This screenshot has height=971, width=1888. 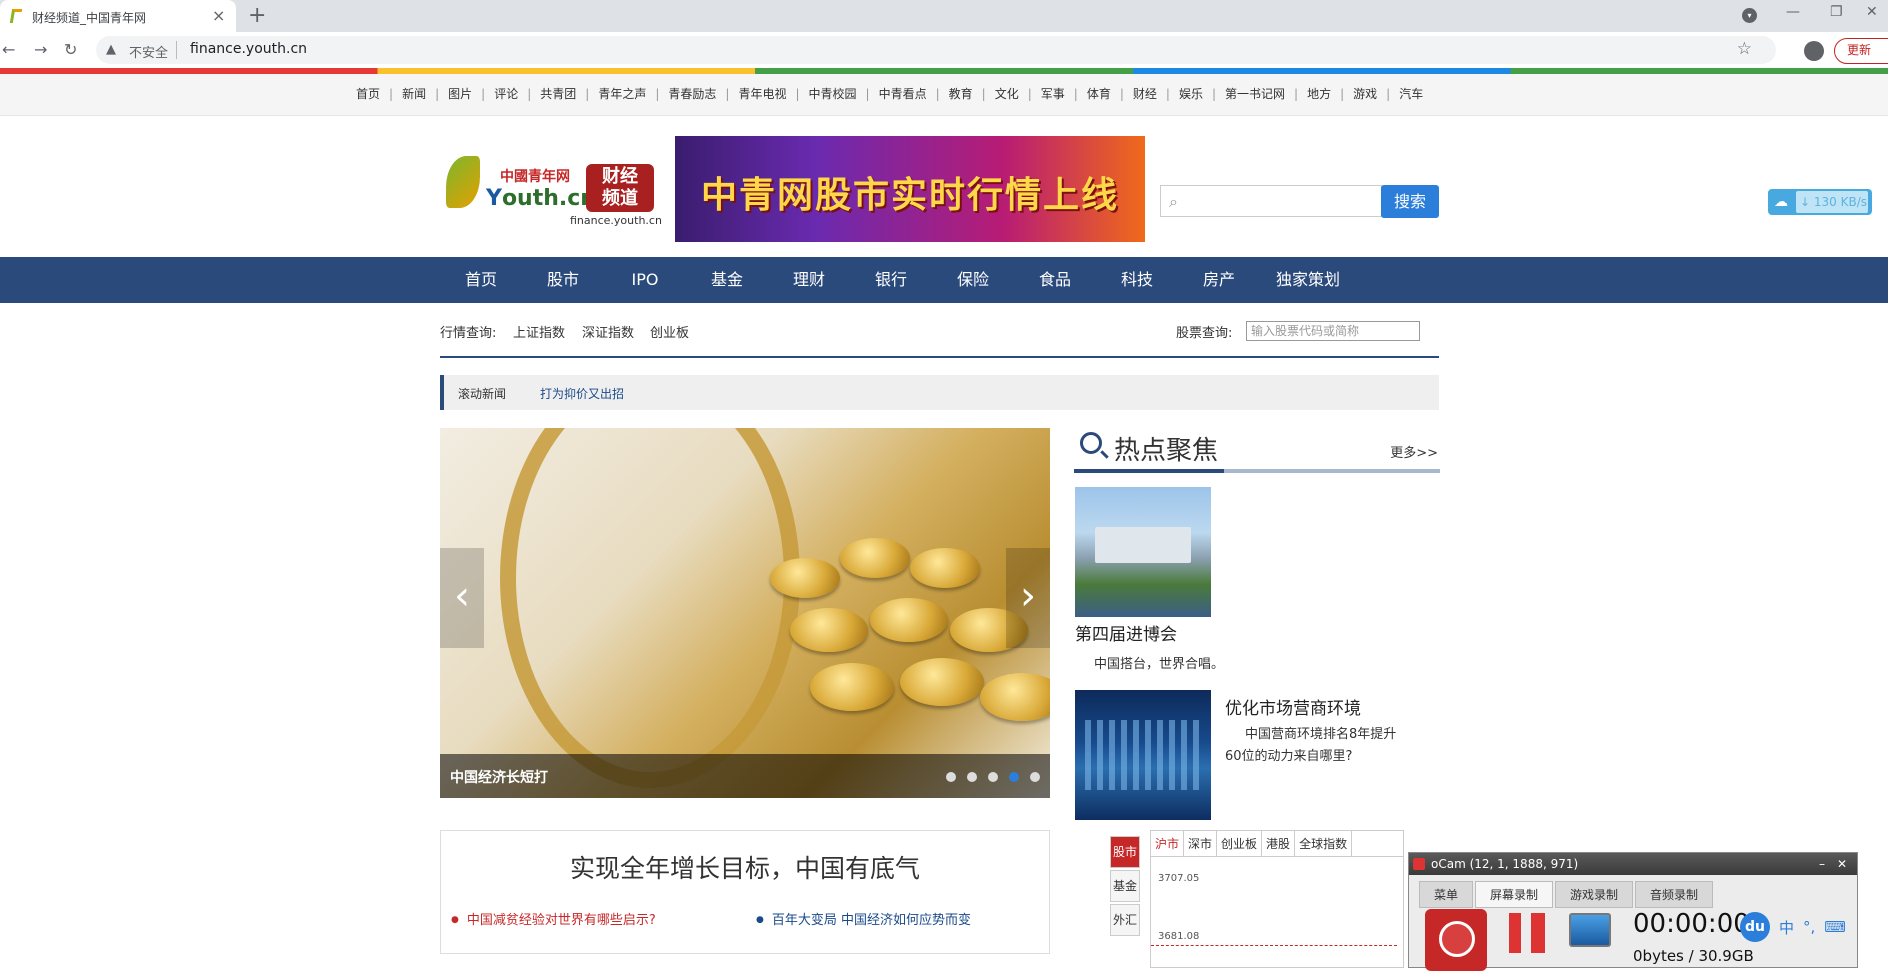 What do you see at coordinates (1293, 706) in the screenshot?
I see `hot-item2-title: 优化市场营商环境` at bounding box center [1293, 706].